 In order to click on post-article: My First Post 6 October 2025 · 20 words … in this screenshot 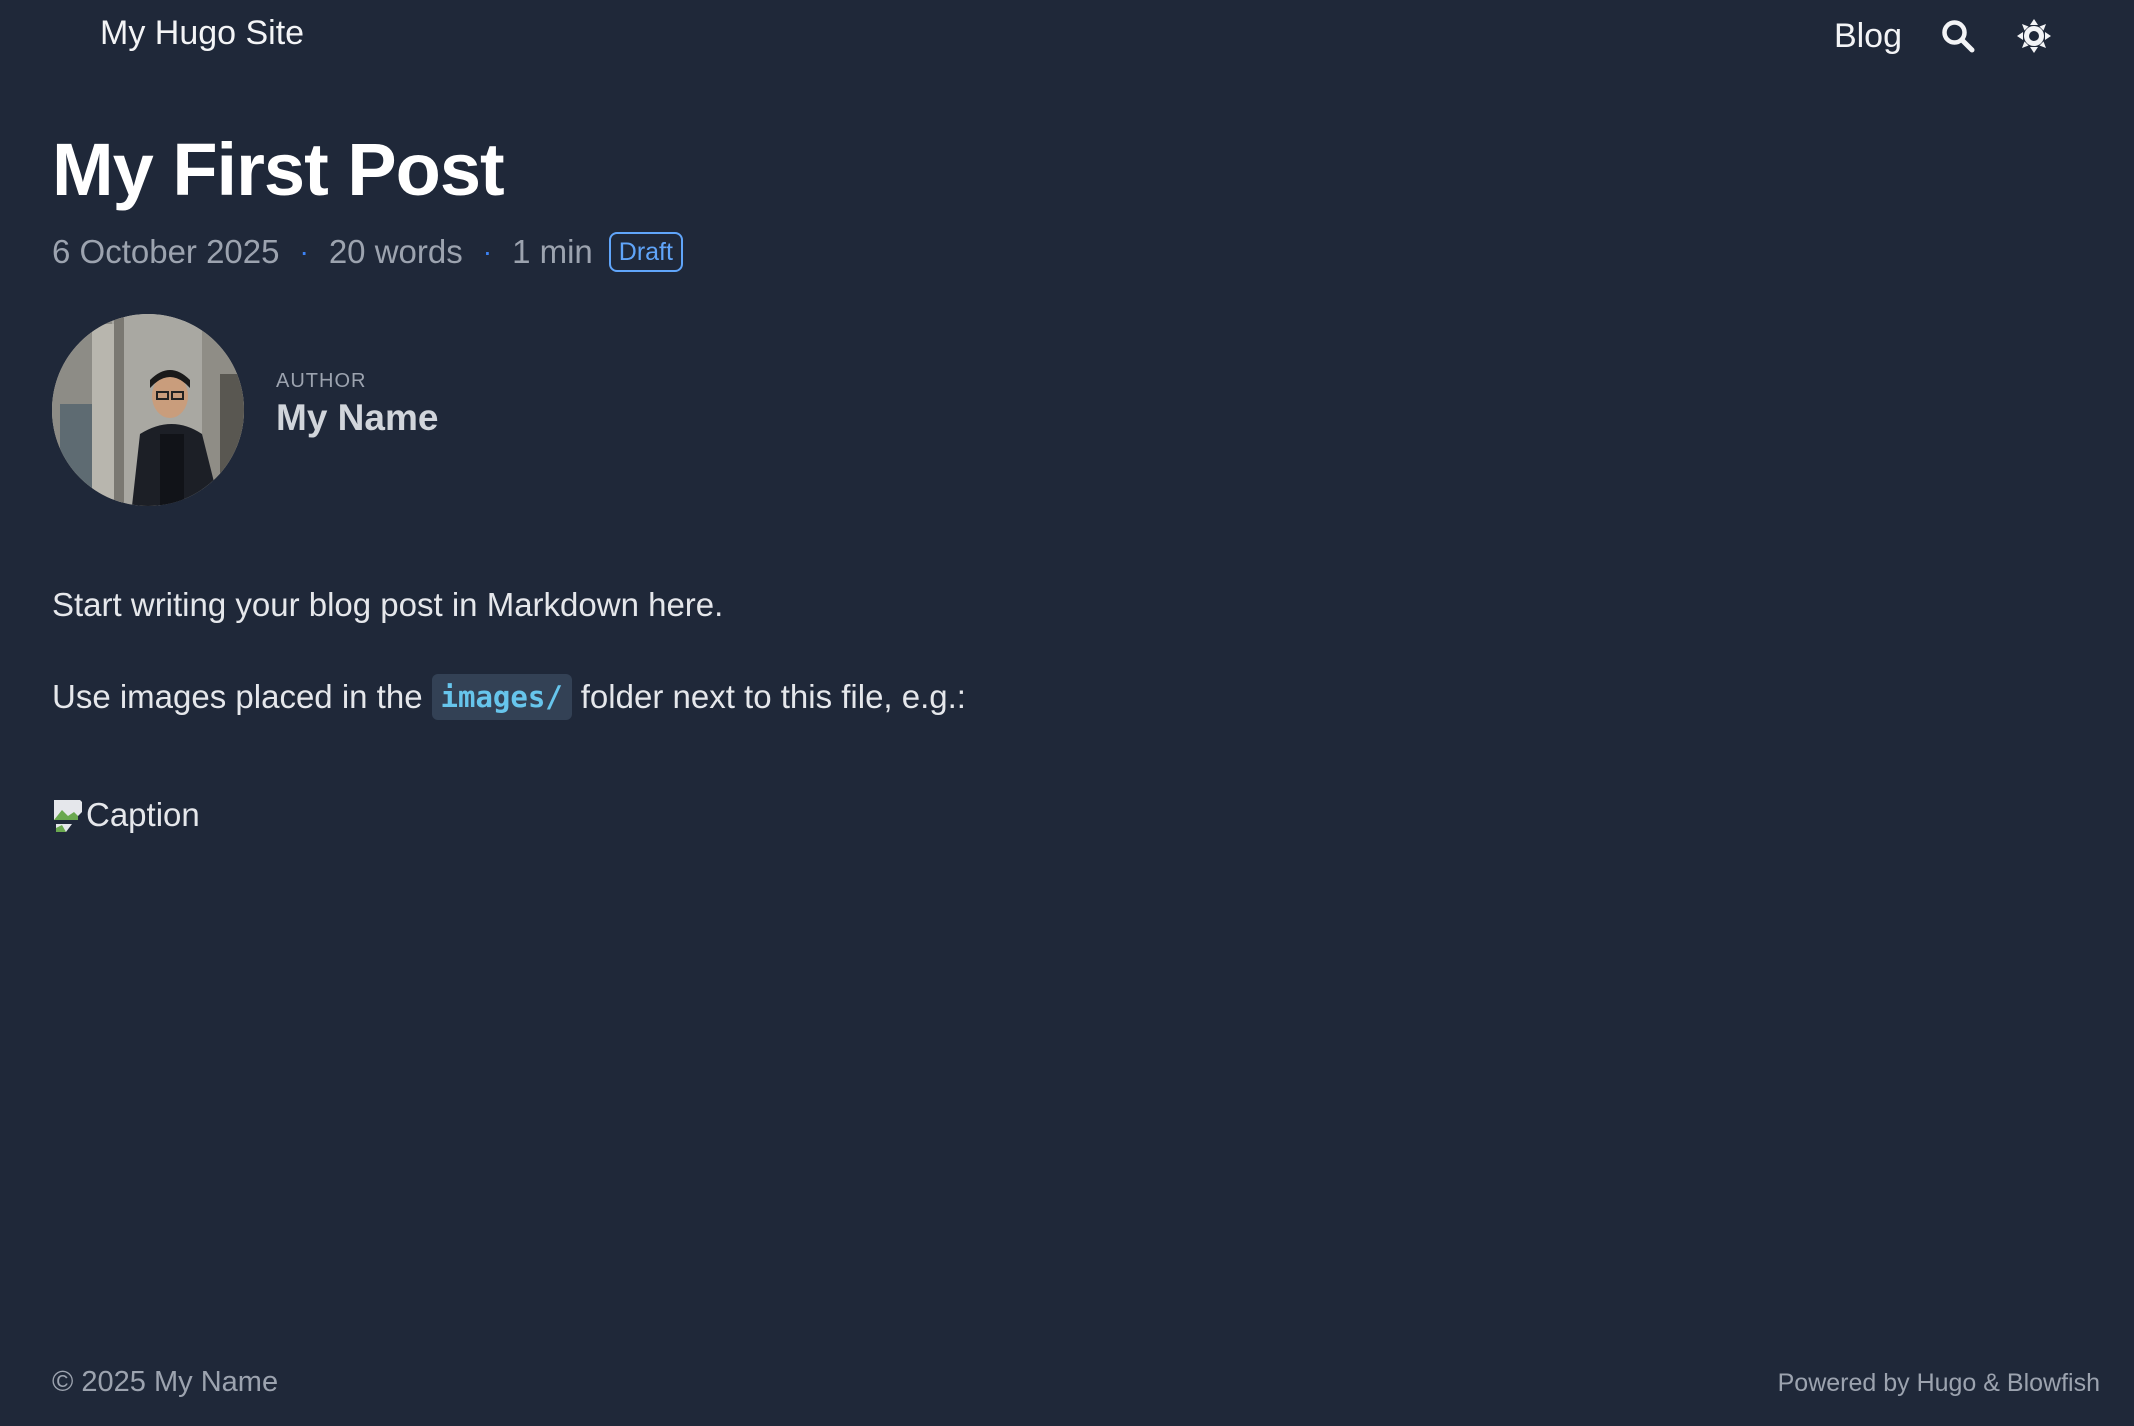, I will do `click(367, 198)`.